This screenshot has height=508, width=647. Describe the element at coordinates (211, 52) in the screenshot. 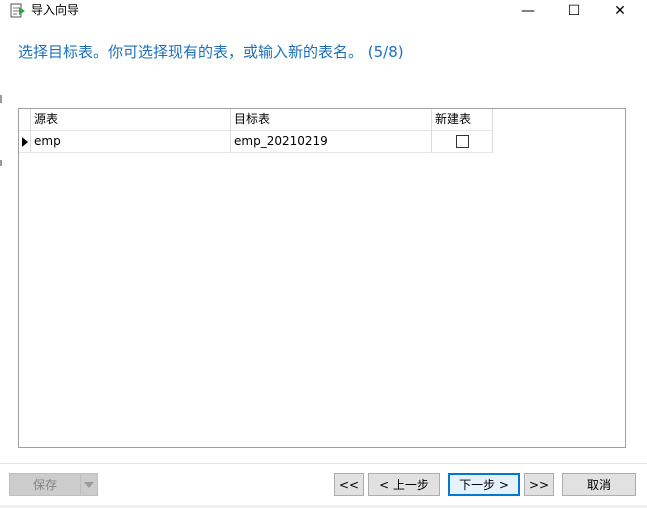

I see `step-instruction: 选择目标表。你可选择现有的表，或输入新的表名。 (5/8)` at that location.